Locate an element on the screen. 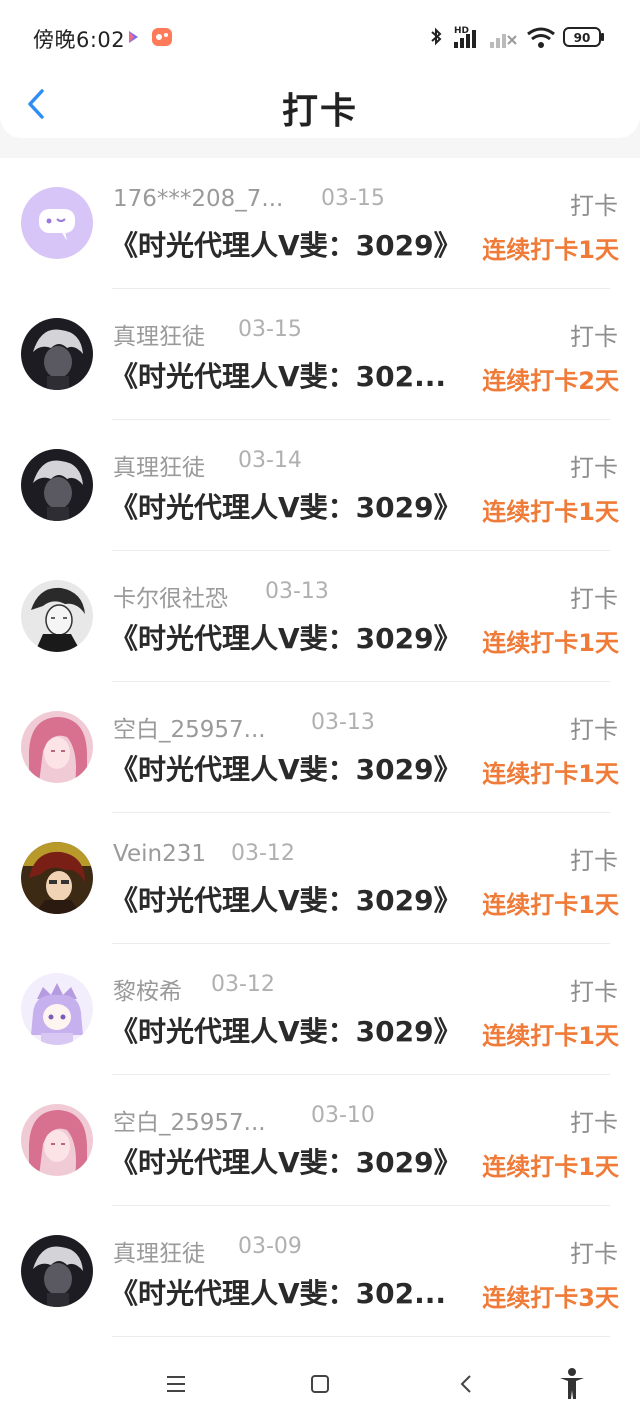 Image resolution: width=640 pixels, height=1422 pixels. checkin-date: 03-10 is located at coordinates (343, 1115).